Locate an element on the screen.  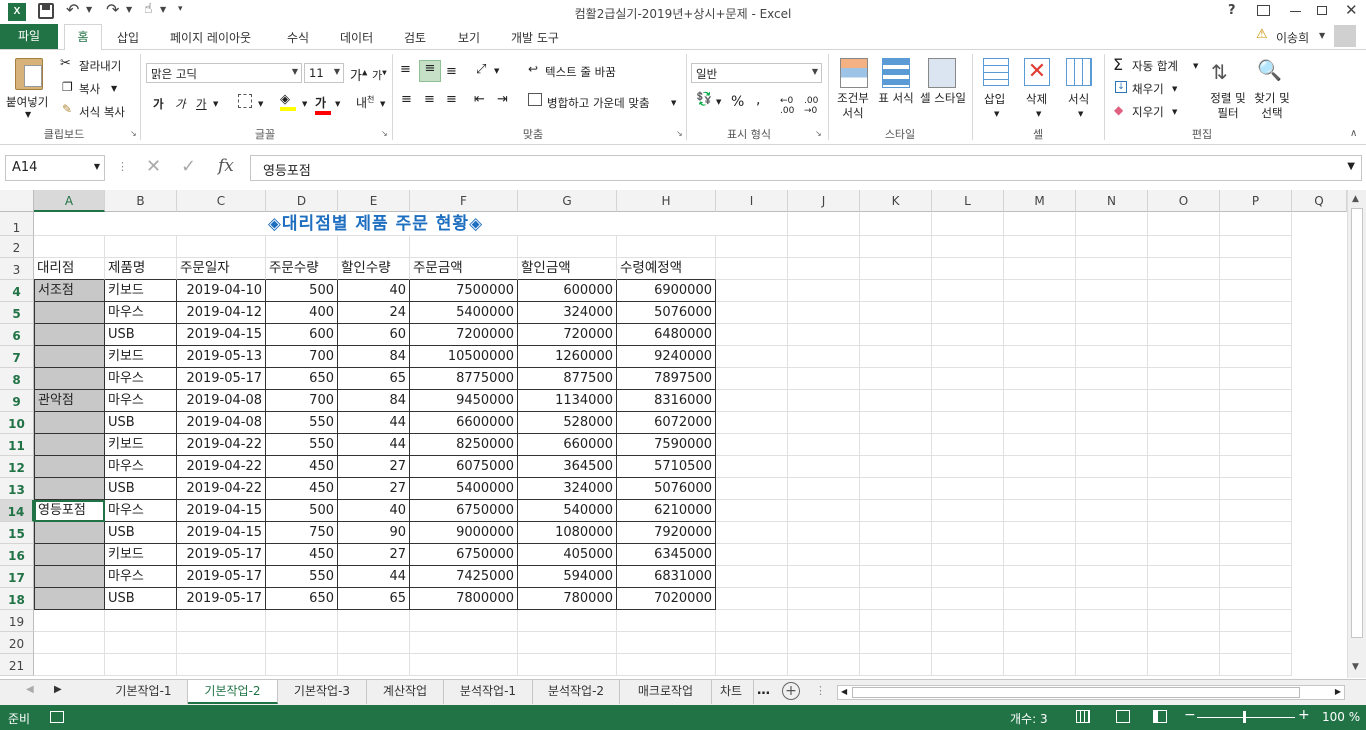
borders-dropdown-icon: ▼ is located at coordinates (260, 104).